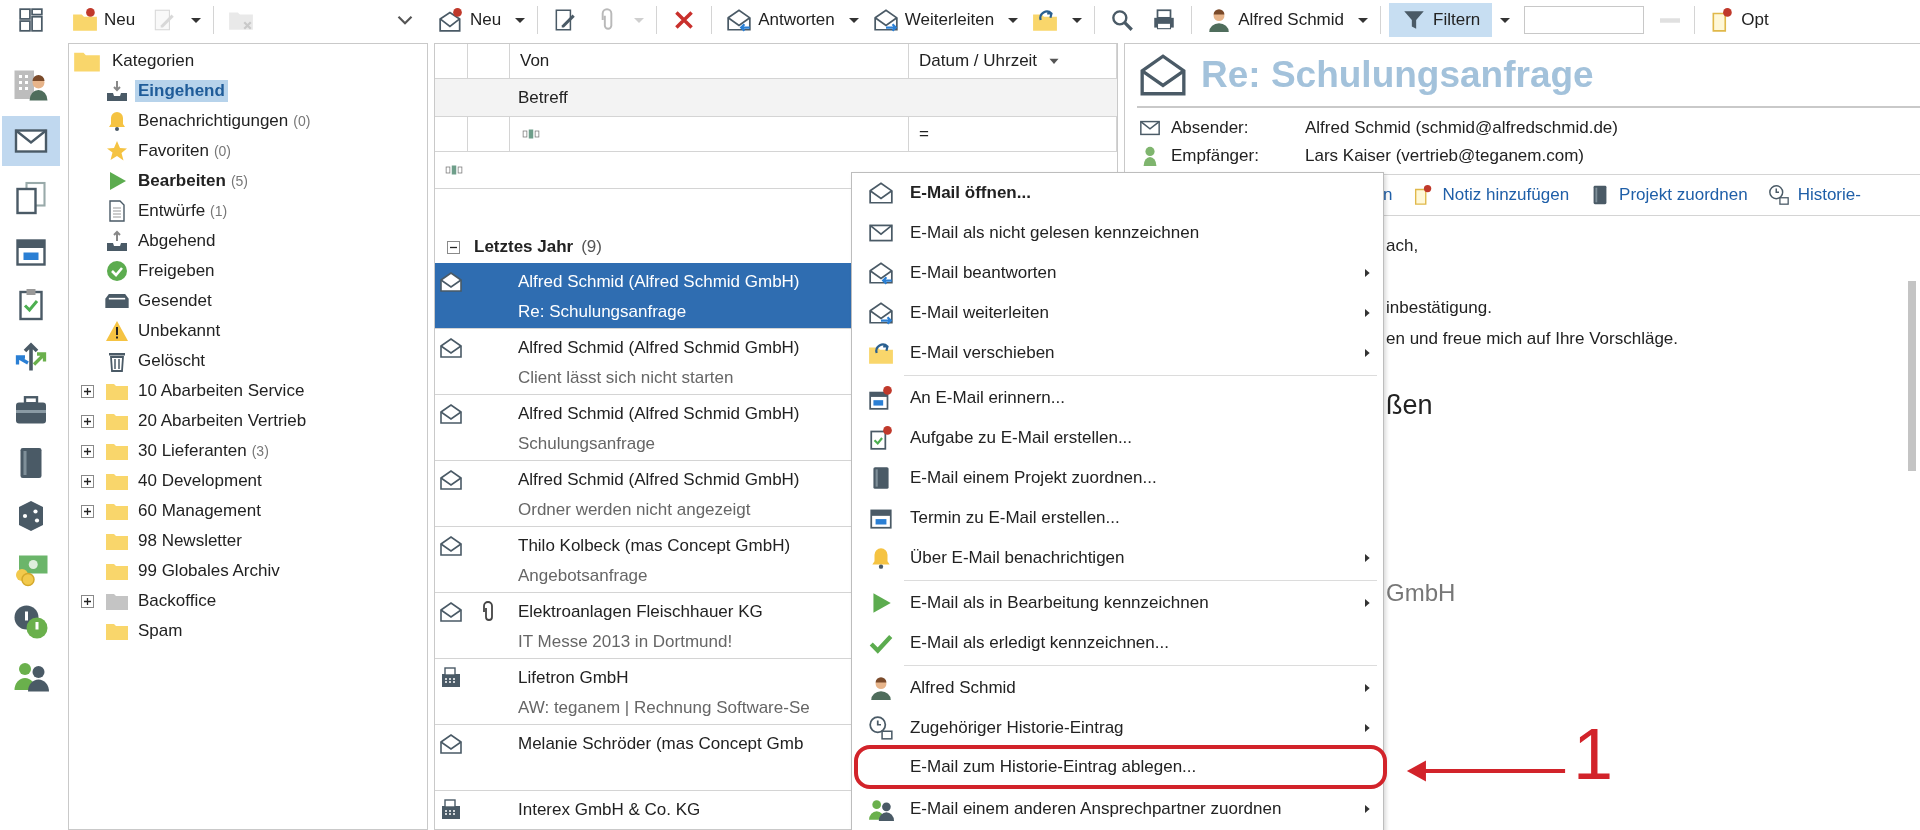  I want to click on body-text: GmbH, so click(1421, 593).